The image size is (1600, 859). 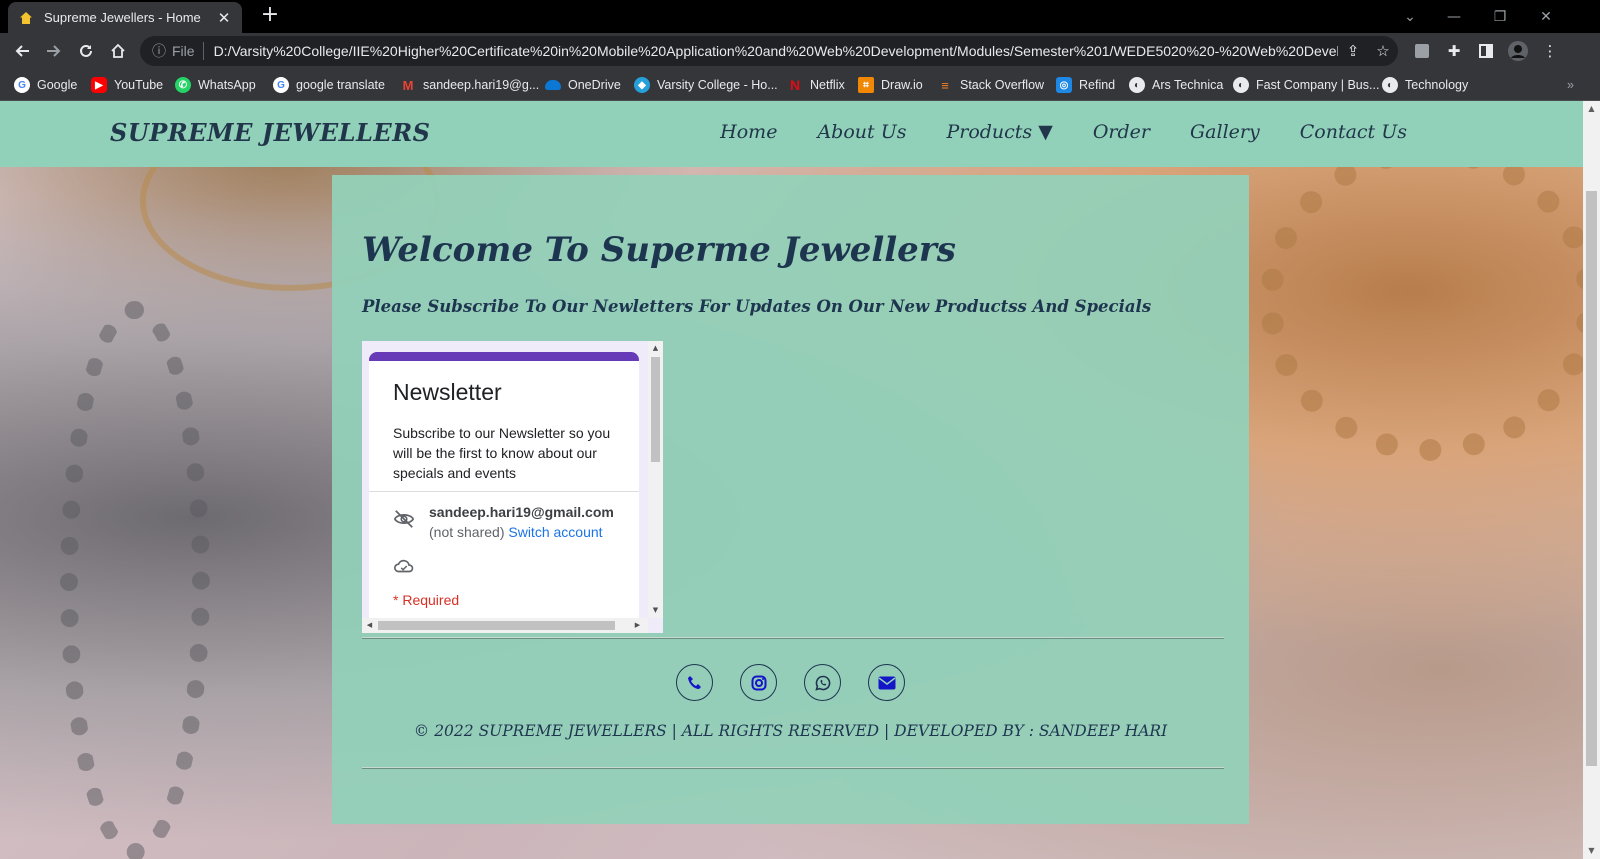 I want to click on forward-button, so click(x=54, y=51).